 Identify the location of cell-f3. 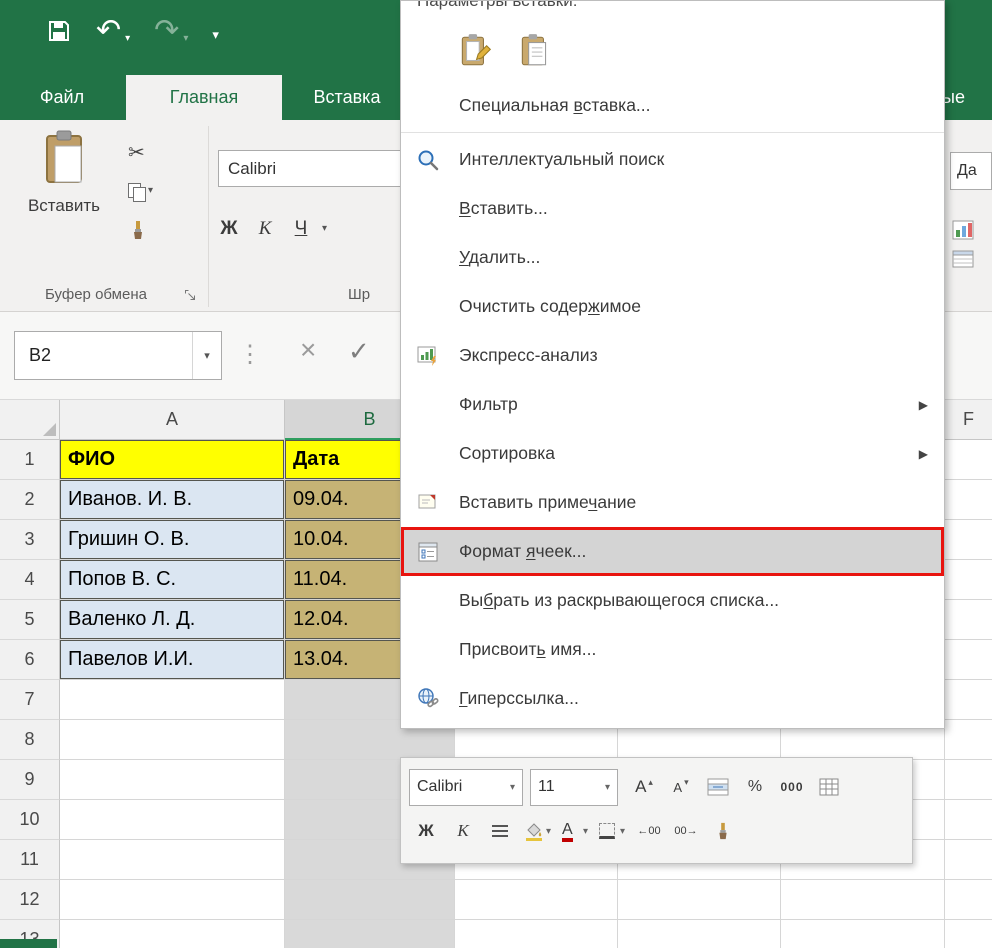
(968, 540).